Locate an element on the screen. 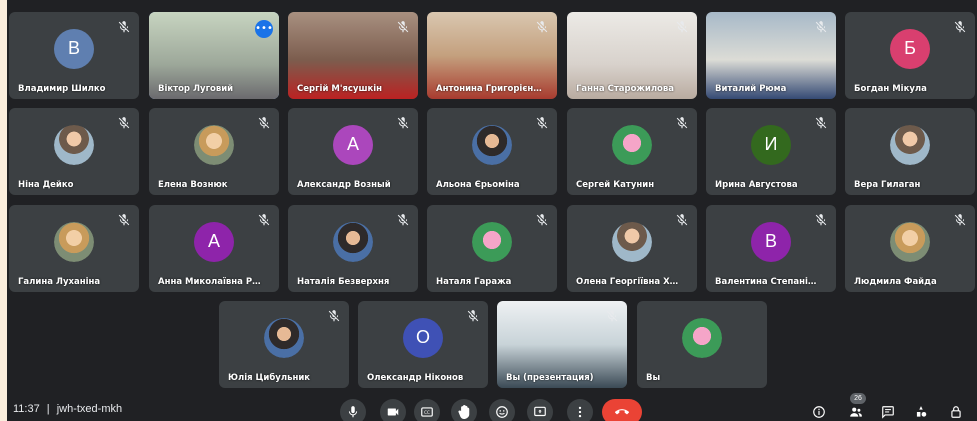 Image resolution: width=977 pixels, height=421 pixels. captions-button: CC is located at coordinates (427, 410).